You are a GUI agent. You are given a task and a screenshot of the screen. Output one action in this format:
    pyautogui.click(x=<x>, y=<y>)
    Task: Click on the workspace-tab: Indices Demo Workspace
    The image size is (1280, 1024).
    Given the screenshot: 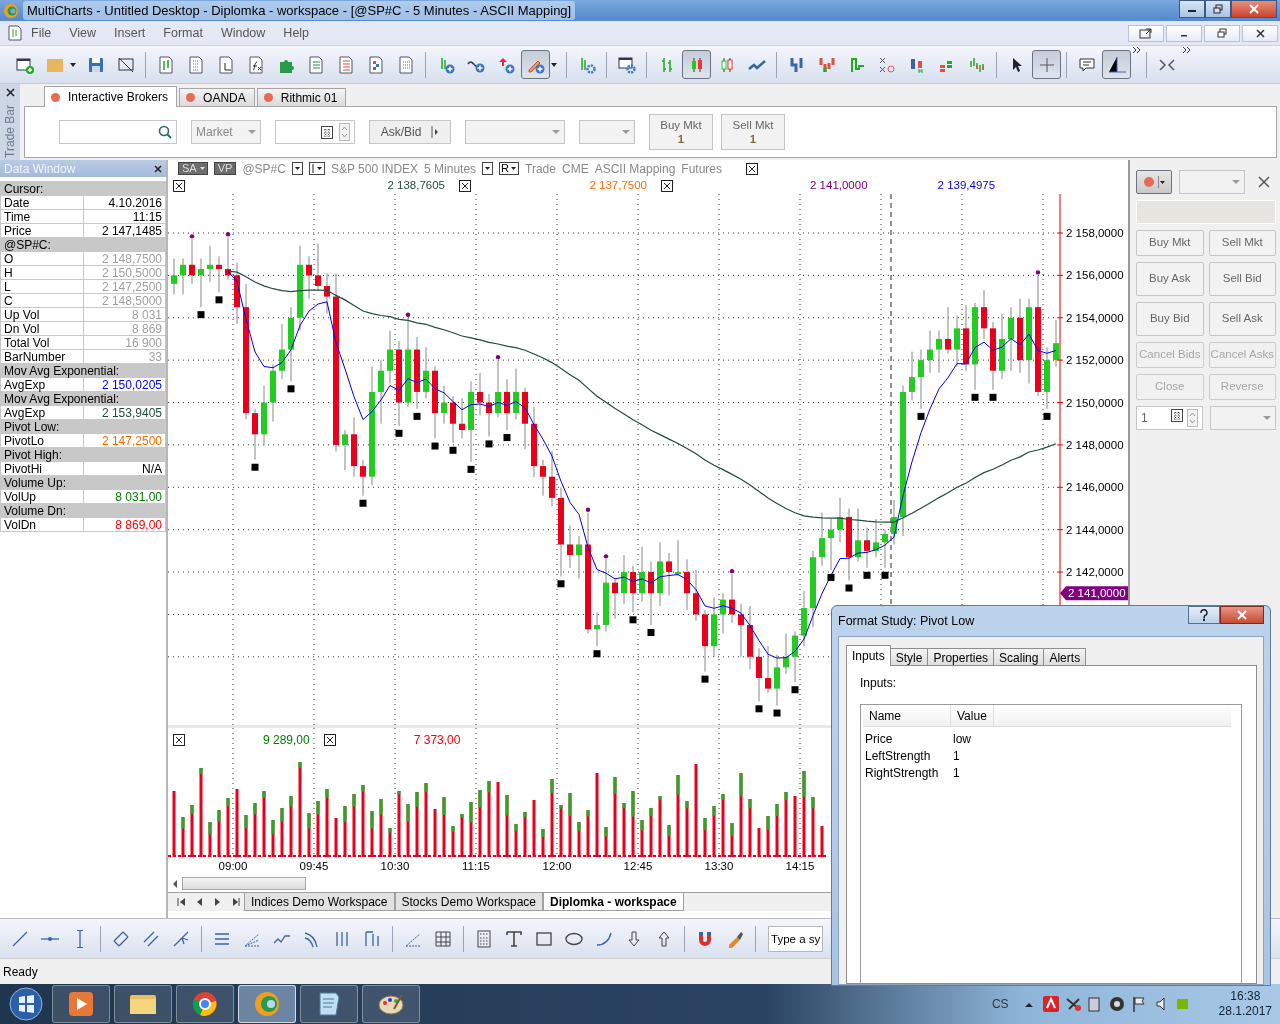 What is the action you would take?
    pyautogui.click(x=319, y=902)
    